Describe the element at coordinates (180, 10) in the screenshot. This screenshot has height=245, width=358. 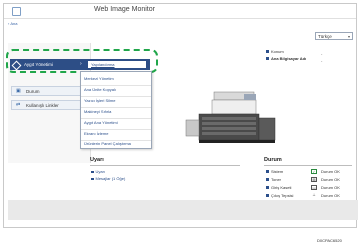
I see `top-bar: Web Image Monitor` at that location.